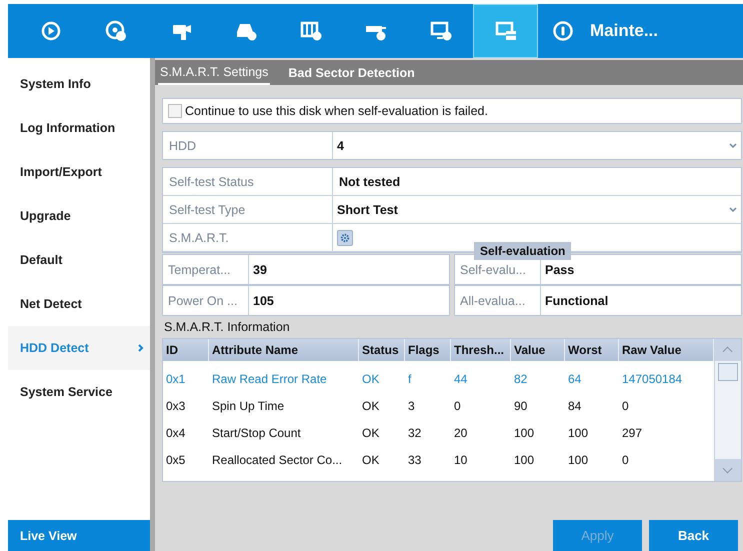 This screenshot has height=551, width=743. I want to click on sidebar-item: Log Information, so click(79, 128).